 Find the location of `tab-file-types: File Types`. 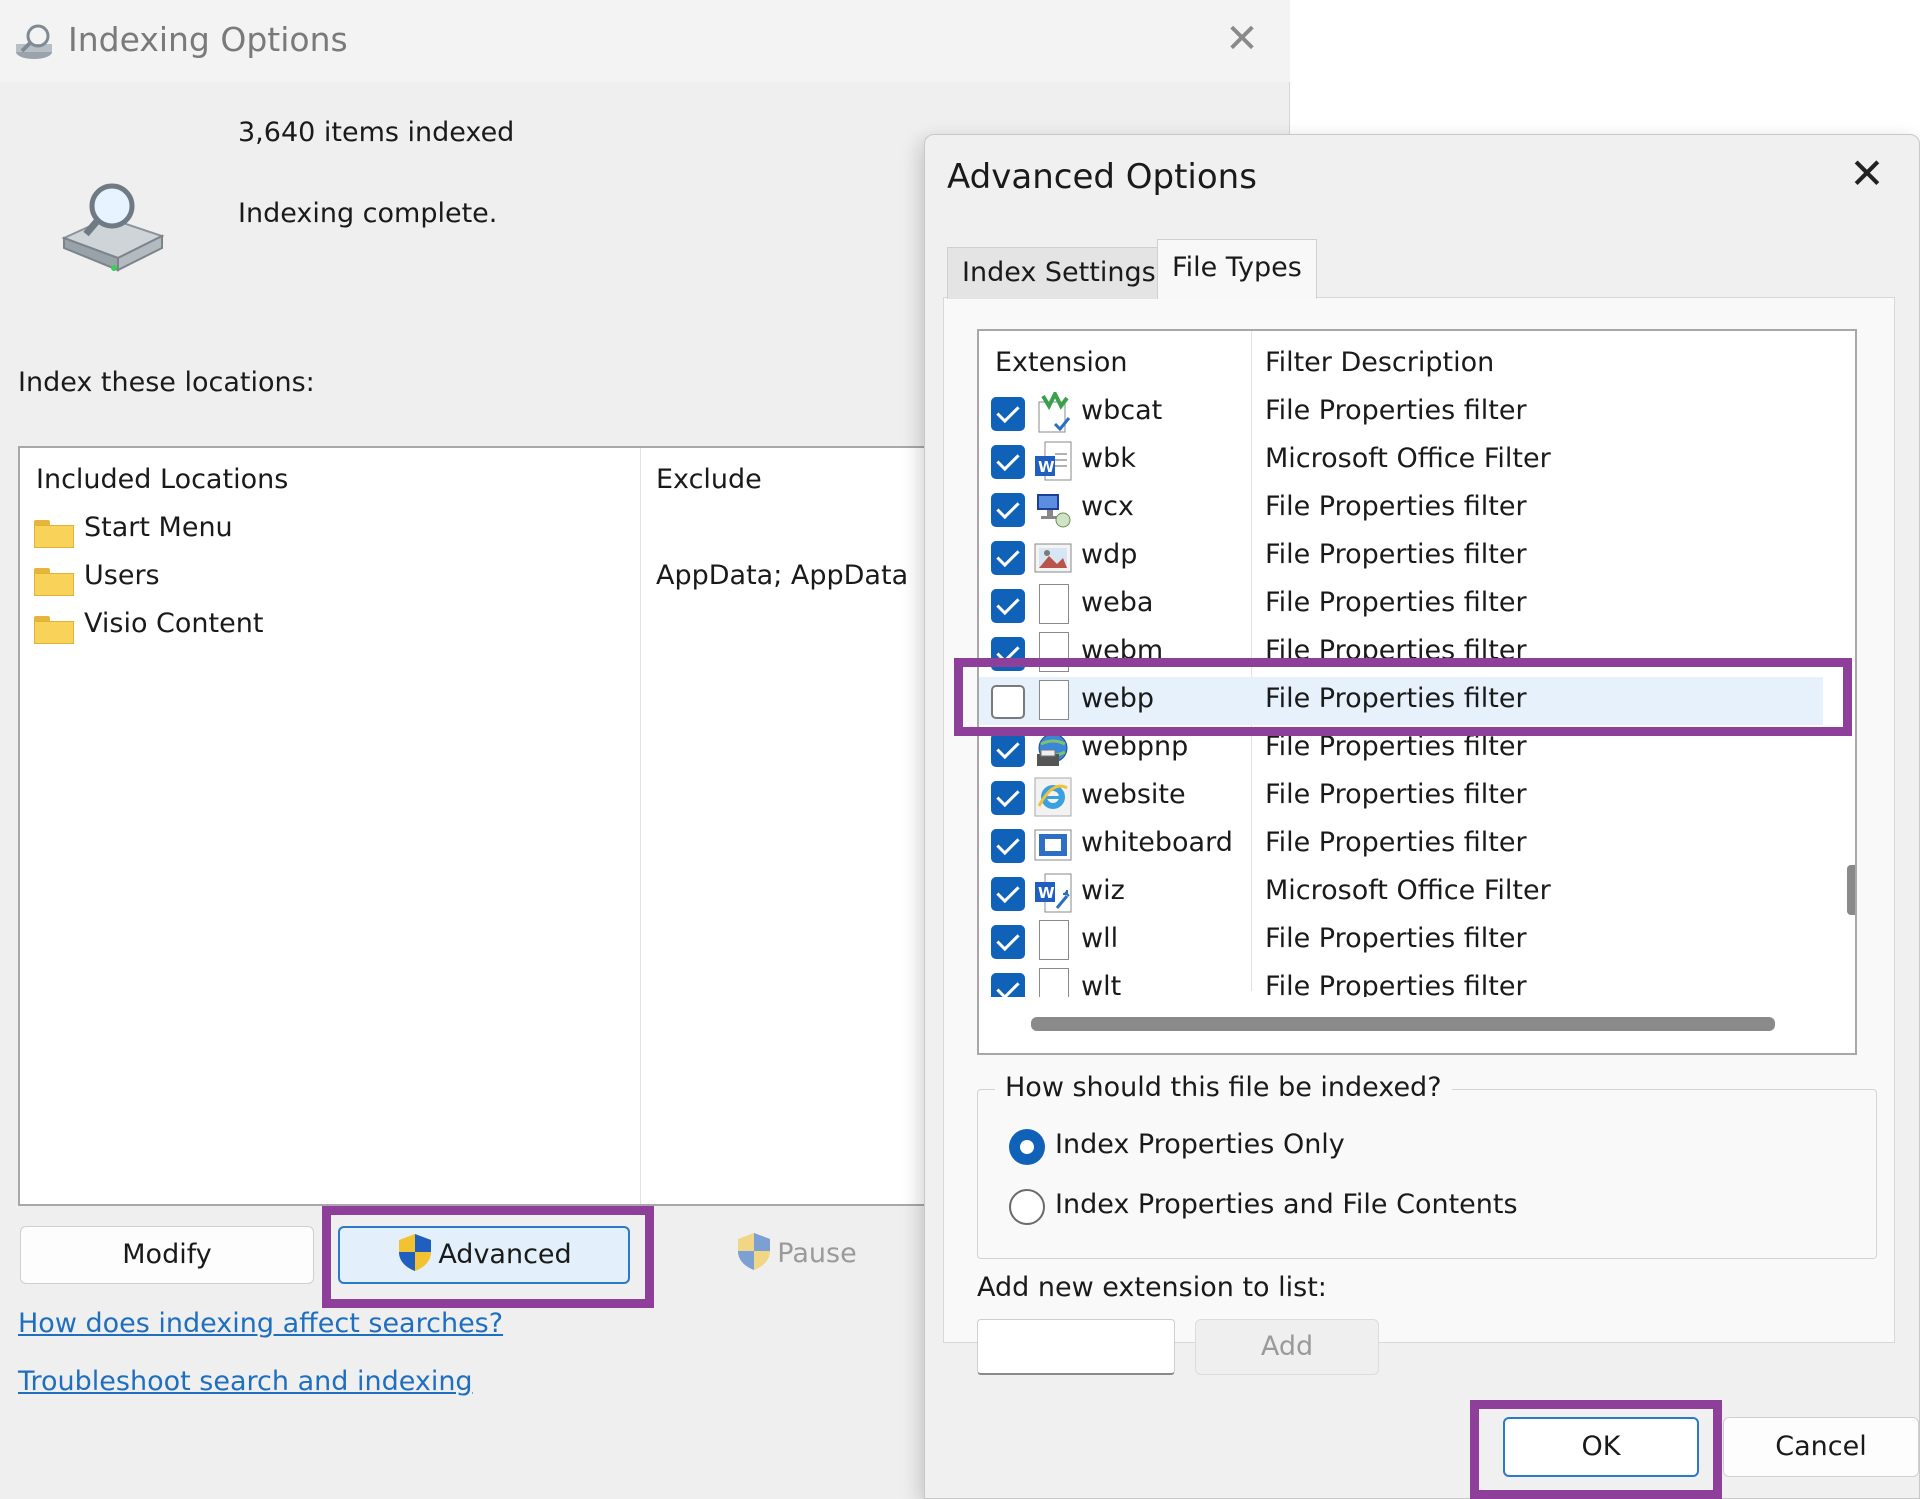

tab-file-types: File Types is located at coordinates (1237, 269).